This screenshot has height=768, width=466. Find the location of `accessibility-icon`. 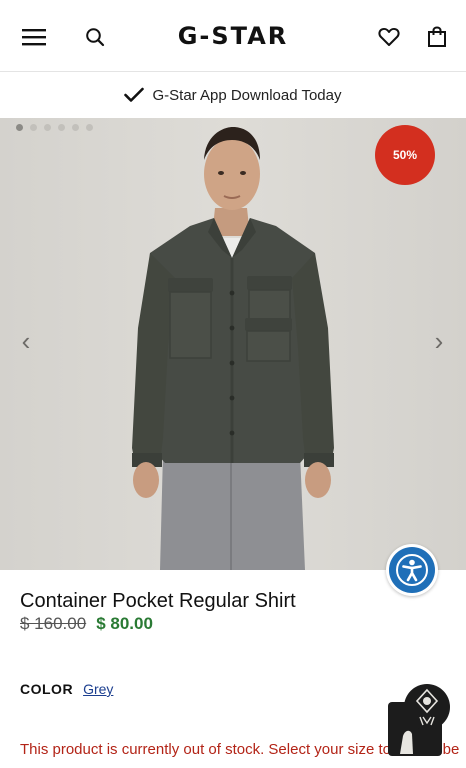

accessibility-icon is located at coordinates (412, 570).